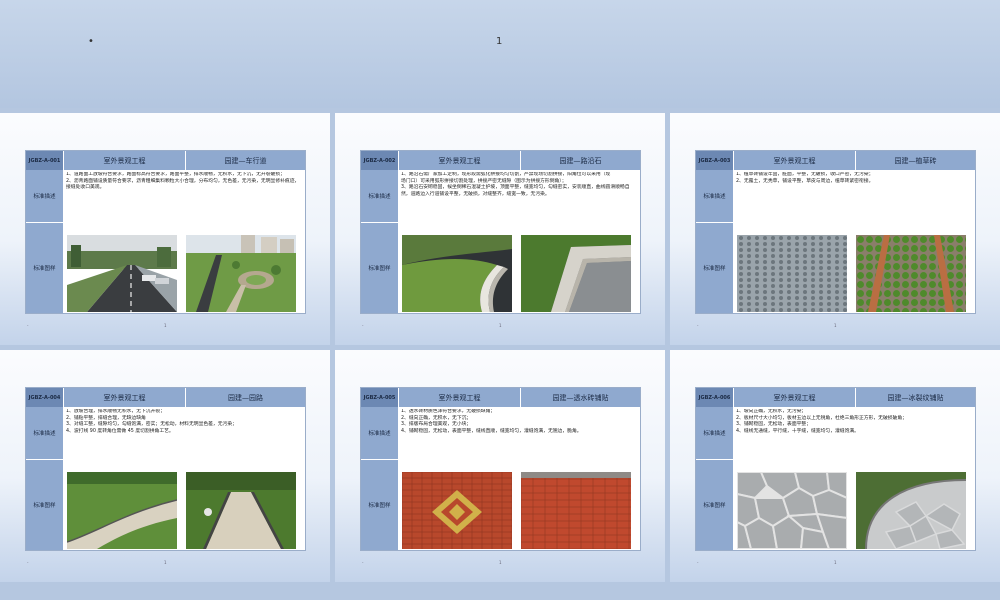 This screenshot has height=600, width=1000. I want to click on description-line: 4、铺砌稳固，无松动，表面平整，缝线直顺，缝宽均匀，灌缝饱满，无翘边，脆角。, so click(491, 431).